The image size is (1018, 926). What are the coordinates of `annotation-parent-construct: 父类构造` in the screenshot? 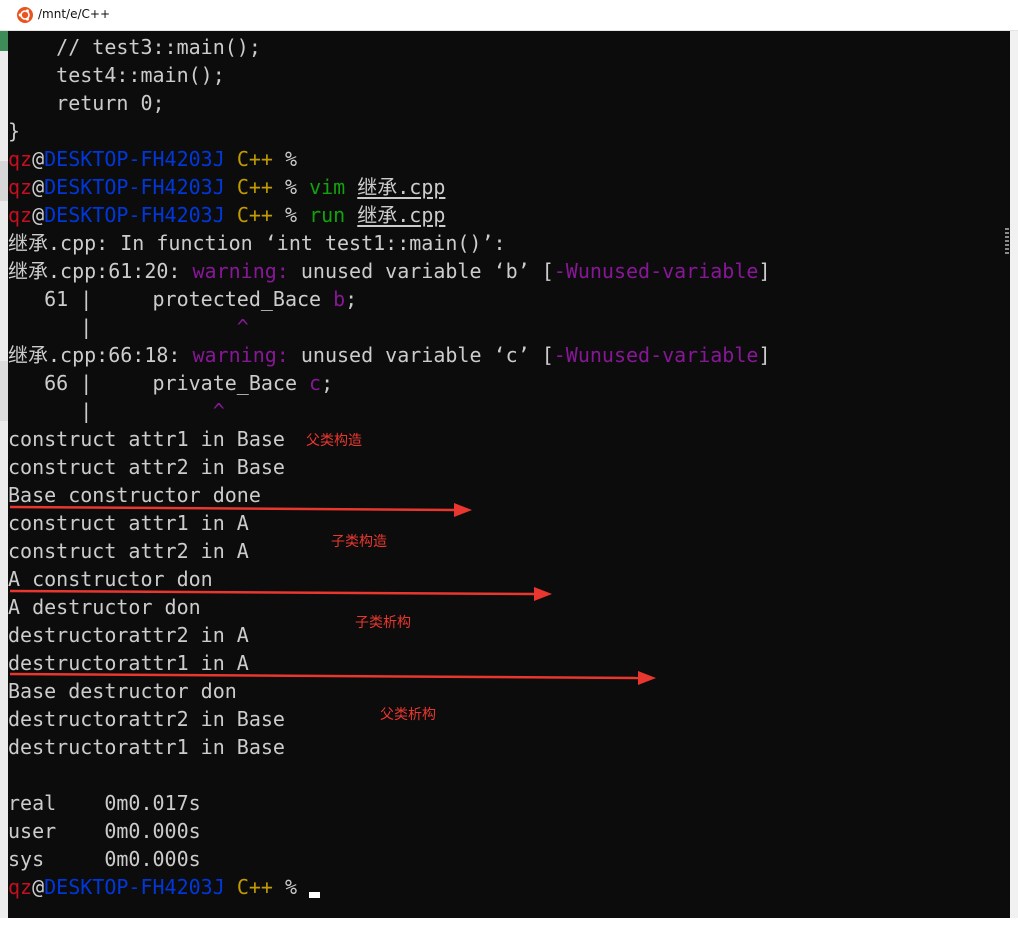 It's located at (334, 441).